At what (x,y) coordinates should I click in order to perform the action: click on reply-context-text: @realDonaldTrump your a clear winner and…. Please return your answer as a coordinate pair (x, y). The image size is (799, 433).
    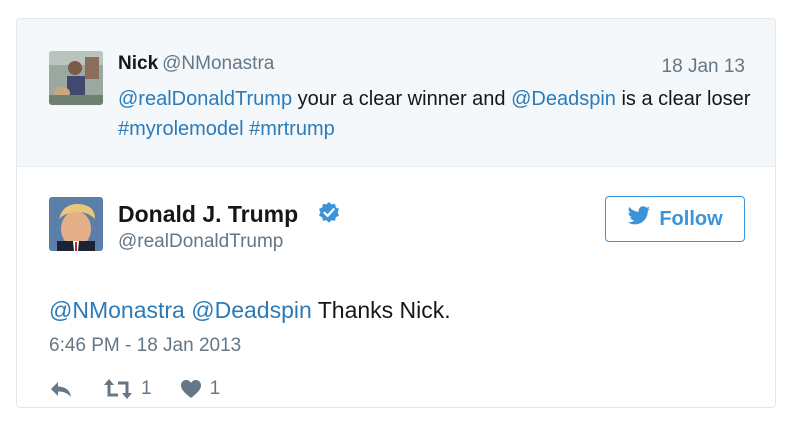
    Looking at the image, I should click on (438, 114).